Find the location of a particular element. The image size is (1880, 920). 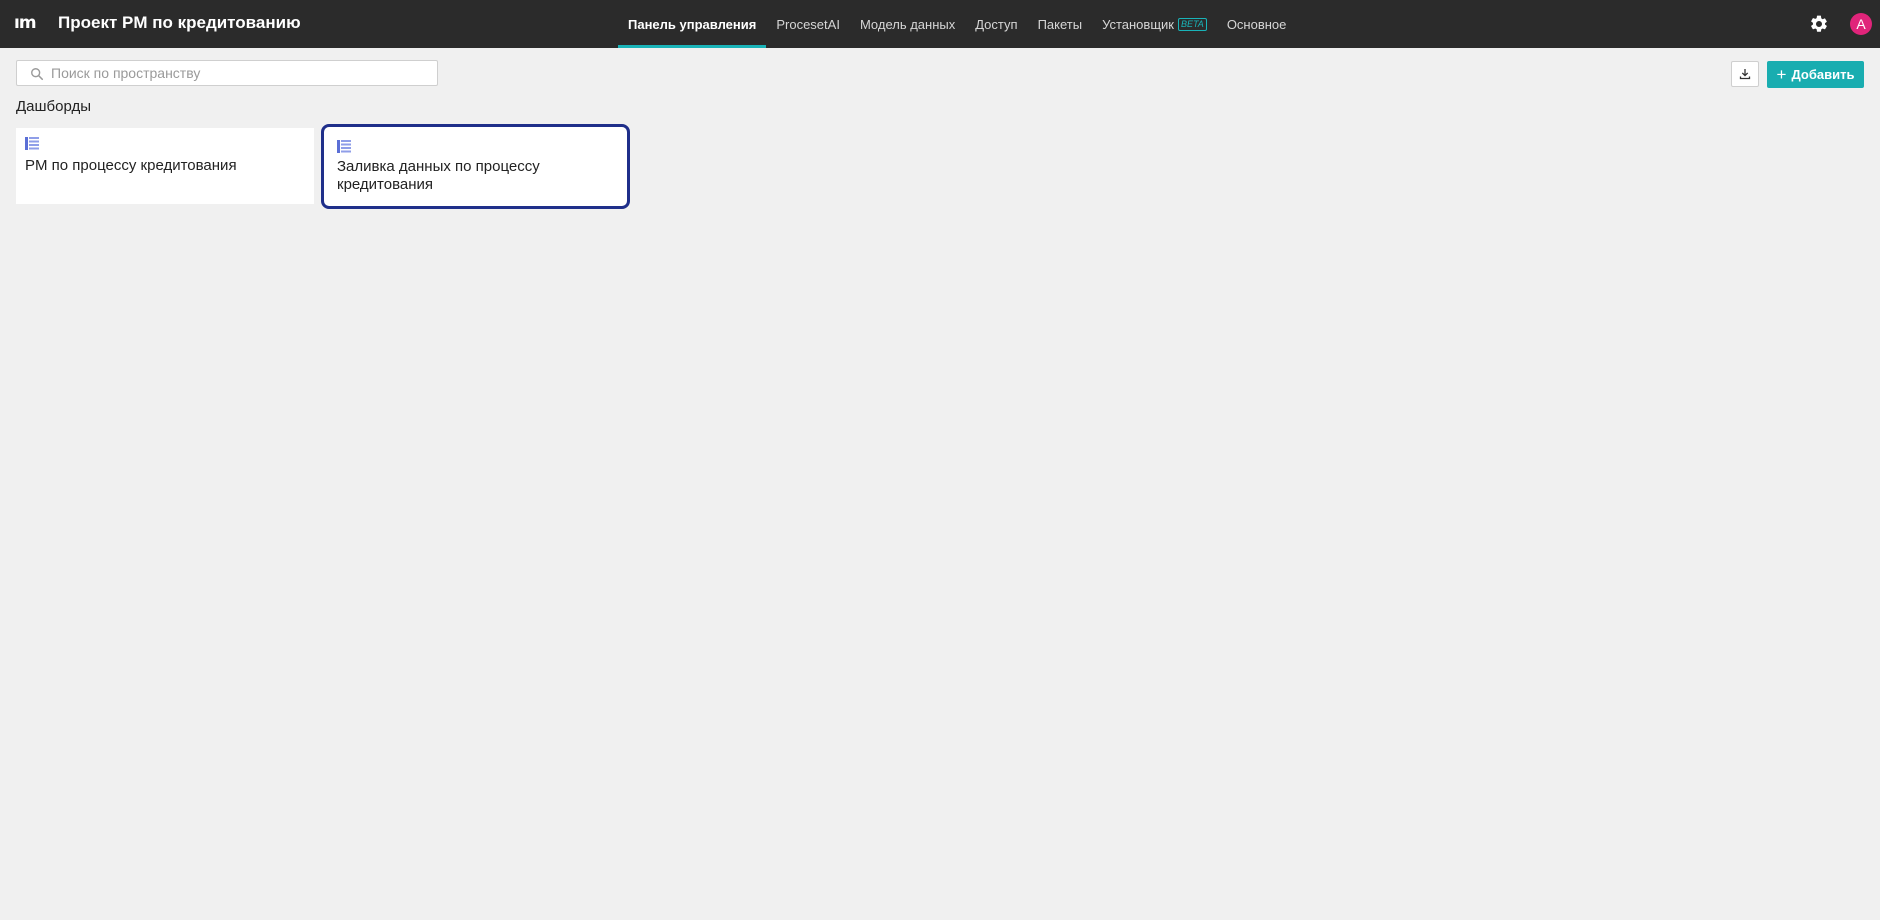

section-title: Дашборды is located at coordinates (53, 106).